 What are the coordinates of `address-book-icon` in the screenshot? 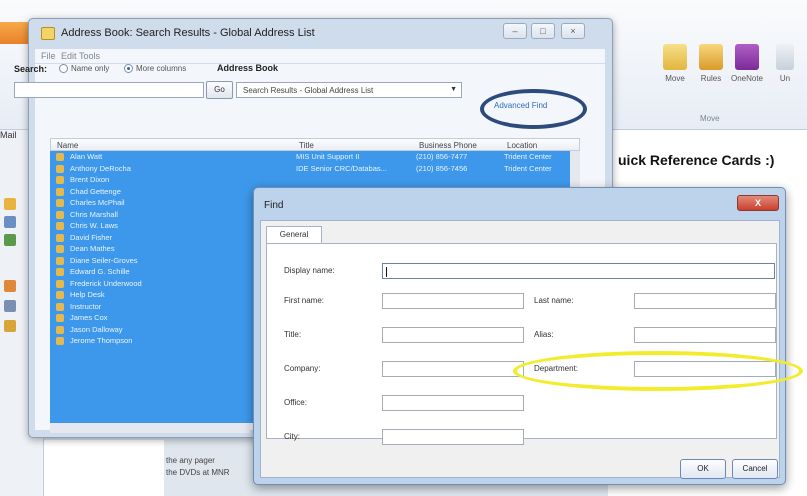 It's located at (48, 33).